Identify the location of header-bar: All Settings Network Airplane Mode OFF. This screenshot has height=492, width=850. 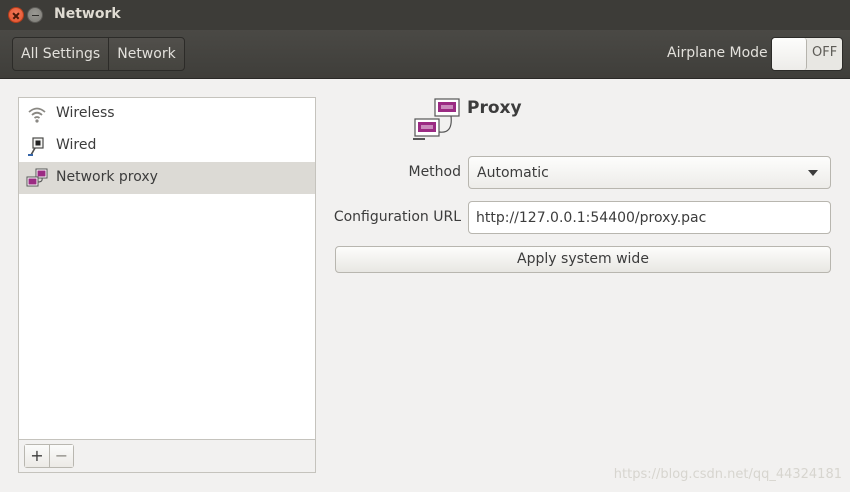
(425, 54).